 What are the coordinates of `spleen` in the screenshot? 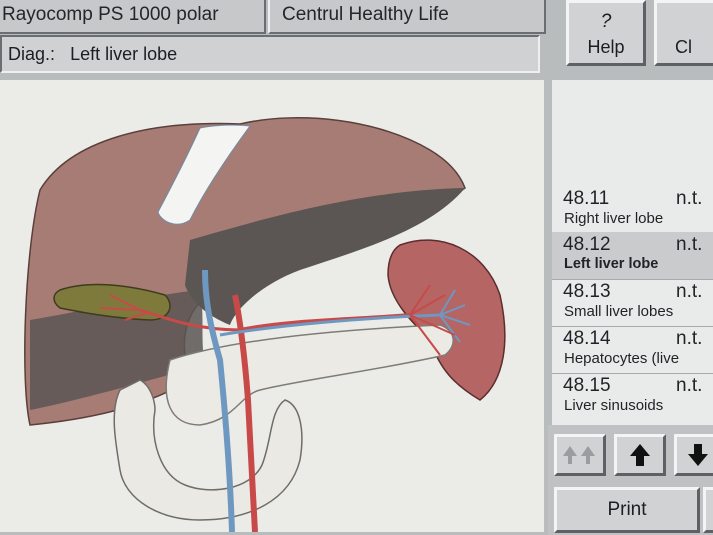 It's located at (446, 320).